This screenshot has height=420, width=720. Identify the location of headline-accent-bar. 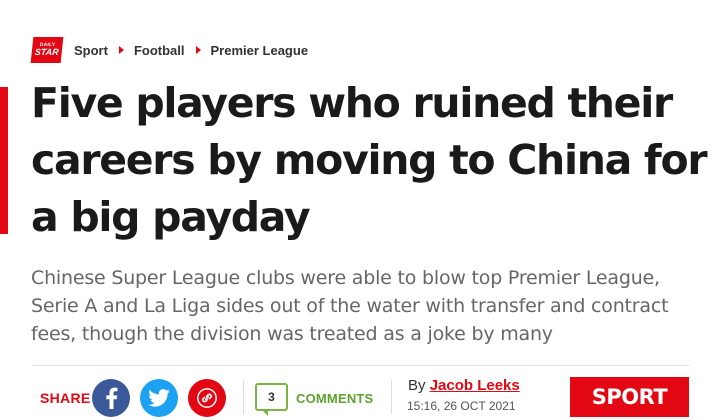
(4, 160).